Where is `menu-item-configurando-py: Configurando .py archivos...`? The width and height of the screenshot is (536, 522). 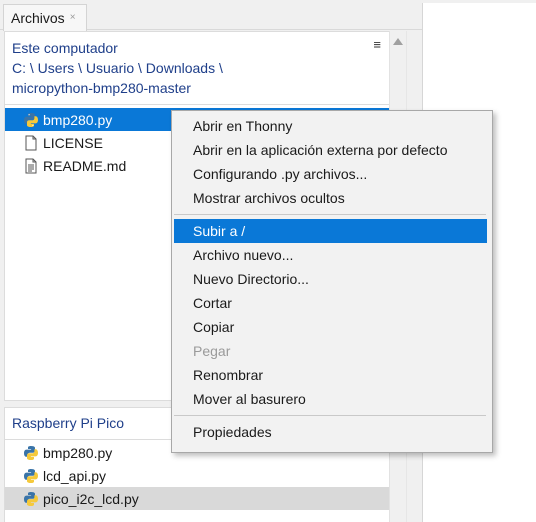
menu-item-configurando-py: Configurando .py archivos... is located at coordinates (332, 174).